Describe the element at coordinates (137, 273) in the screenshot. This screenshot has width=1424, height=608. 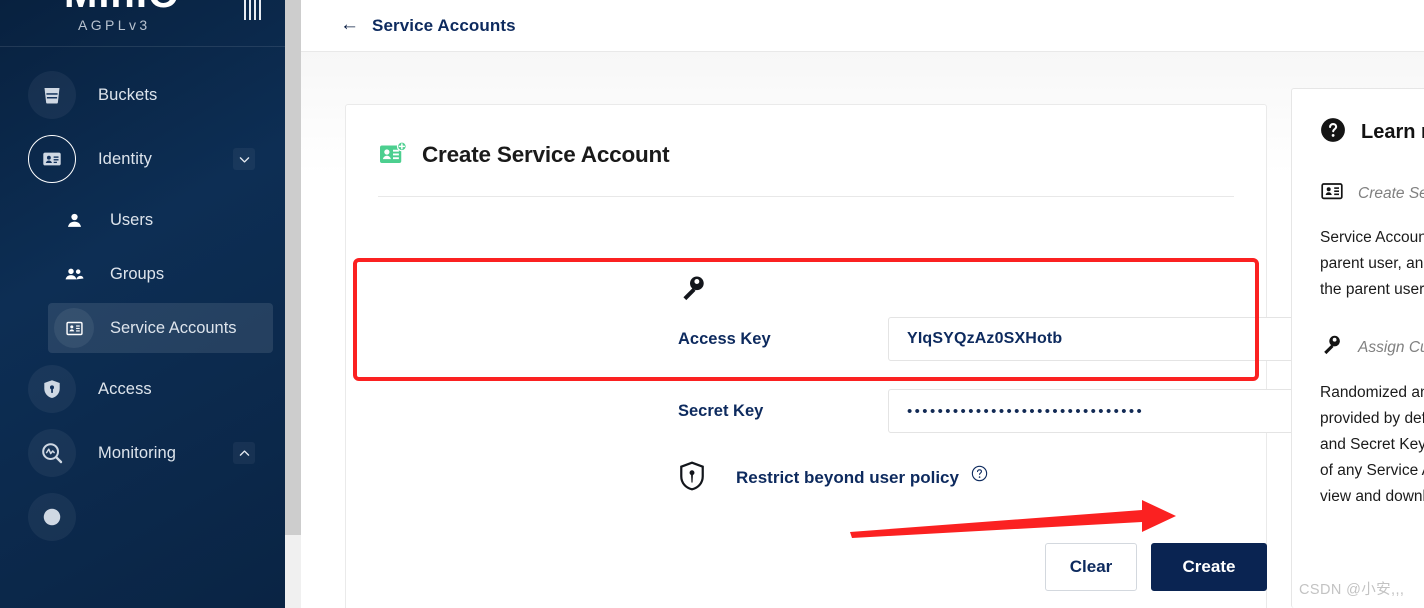
I see `sidebar-item-label: Groups` at that location.